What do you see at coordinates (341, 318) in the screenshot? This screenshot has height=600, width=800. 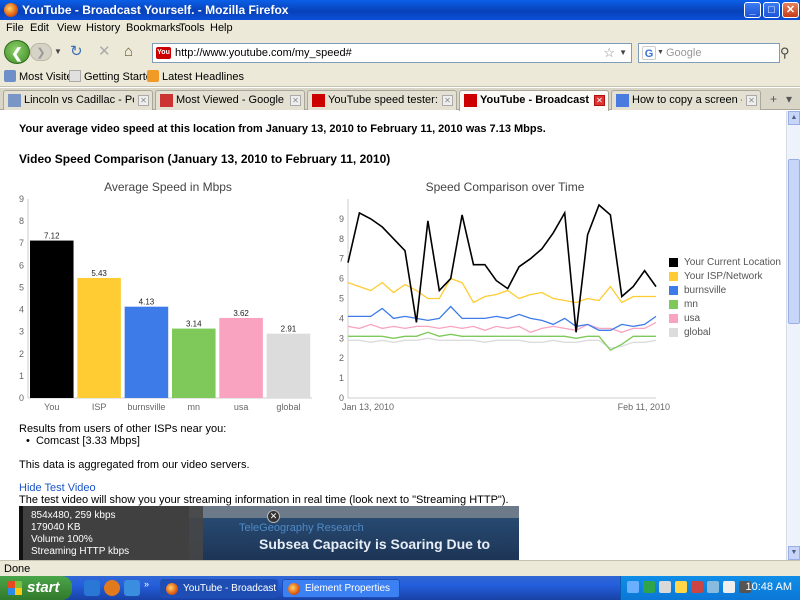 I see `line-chart-y-tick-label: 4` at bounding box center [341, 318].